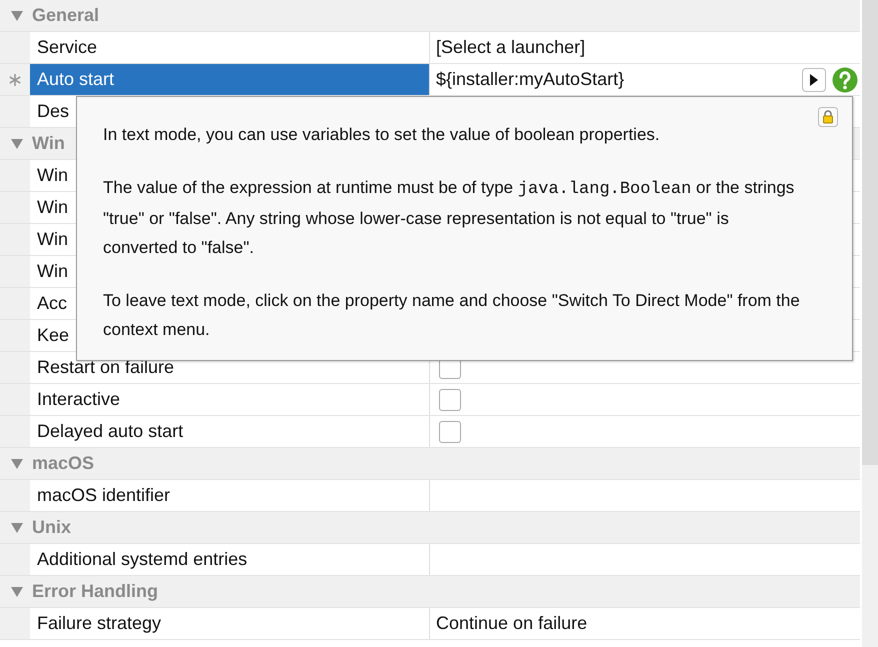 The image size is (878, 647). I want to click on scrollbar, so click(870, 323).